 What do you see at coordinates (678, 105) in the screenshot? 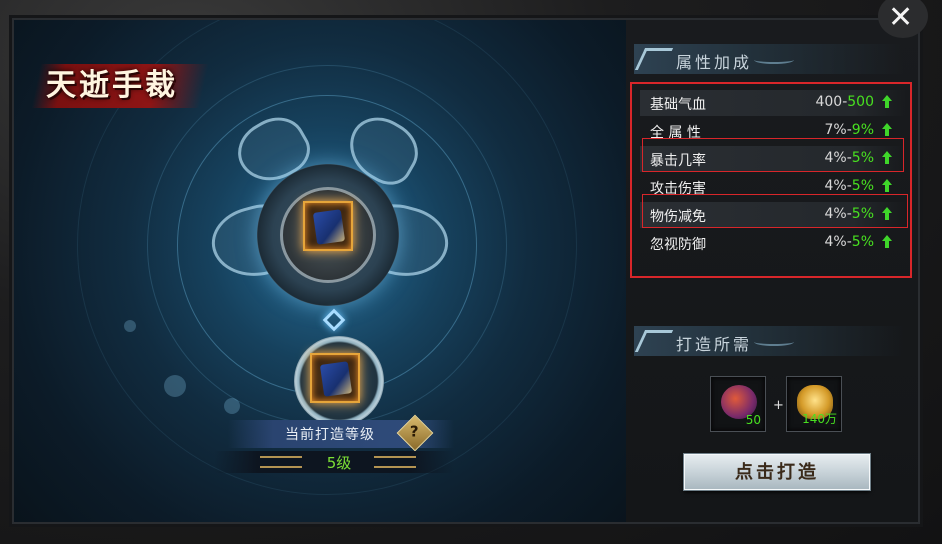
I see `attr-name: 基础气血` at bounding box center [678, 105].